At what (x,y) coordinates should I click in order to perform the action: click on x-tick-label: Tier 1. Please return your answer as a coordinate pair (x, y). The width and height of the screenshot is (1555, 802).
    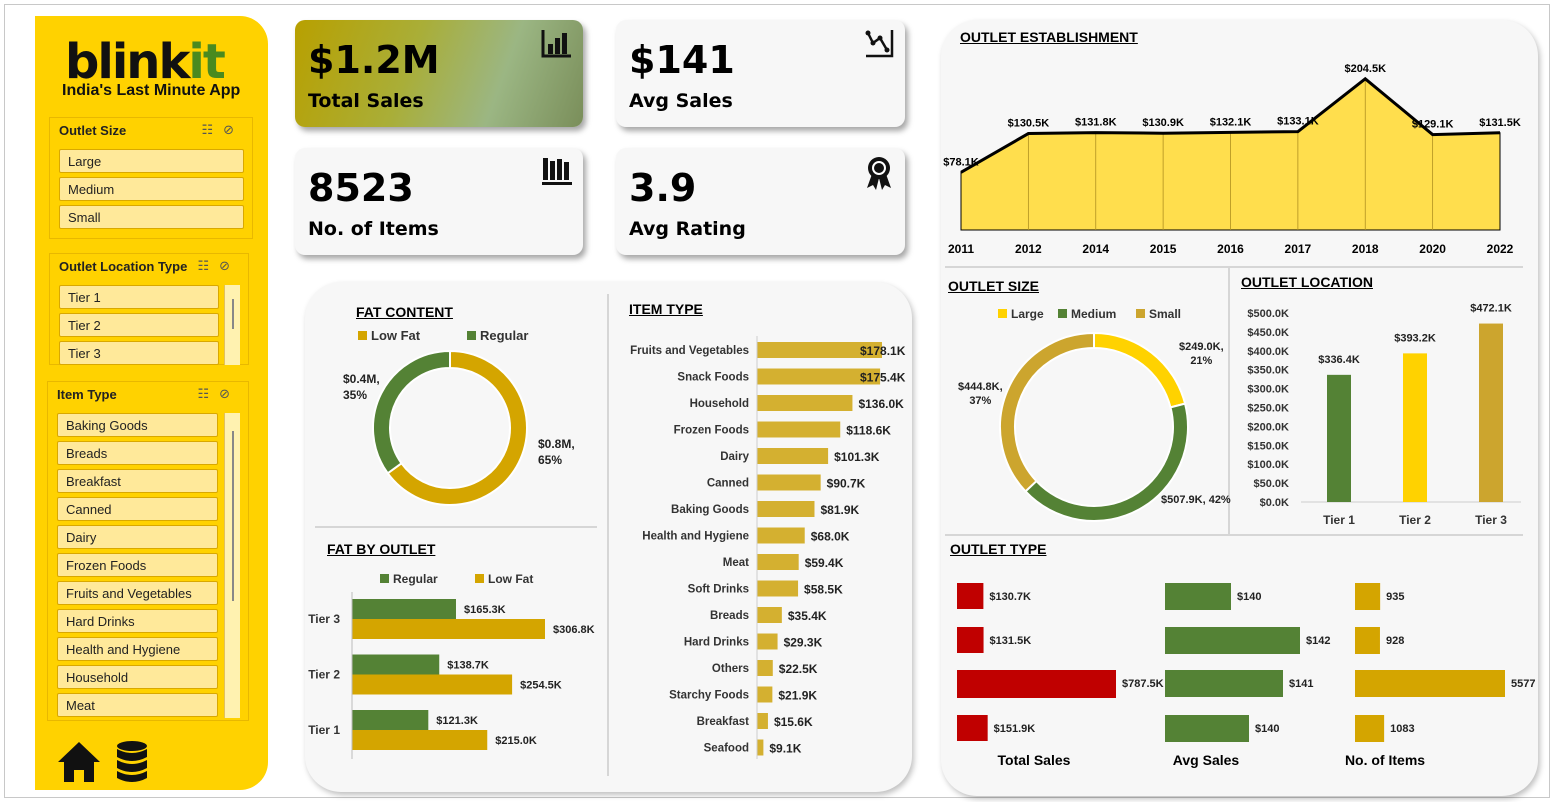
    Looking at the image, I should click on (1339, 520).